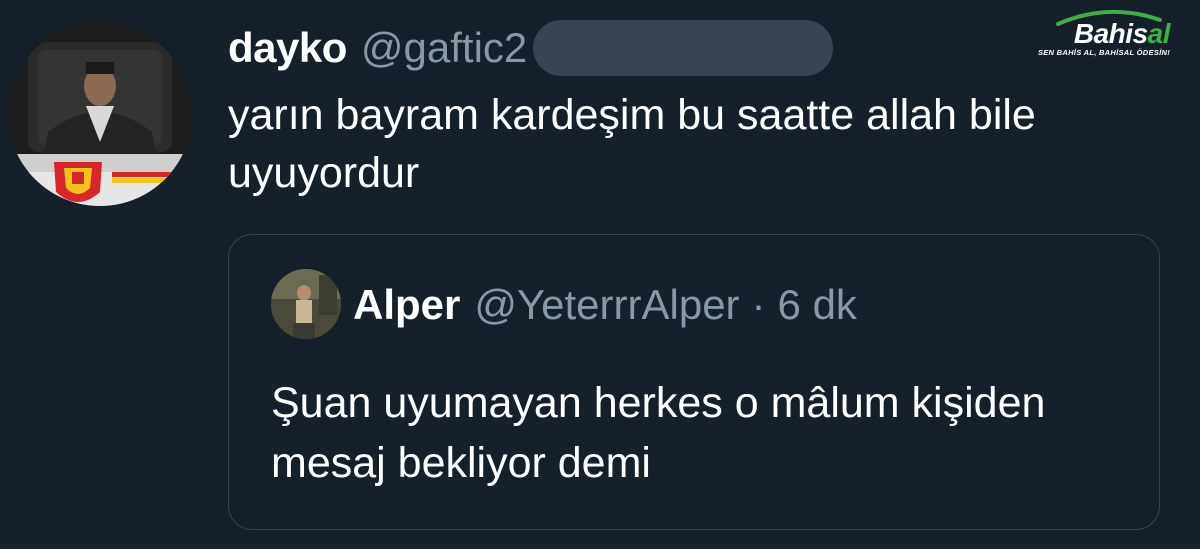 The image size is (1200, 549). What do you see at coordinates (1103, 52) in the screenshot?
I see `logo-tagline: SEN BAHİS AL, BAHİSAL ÖDESİN!` at bounding box center [1103, 52].